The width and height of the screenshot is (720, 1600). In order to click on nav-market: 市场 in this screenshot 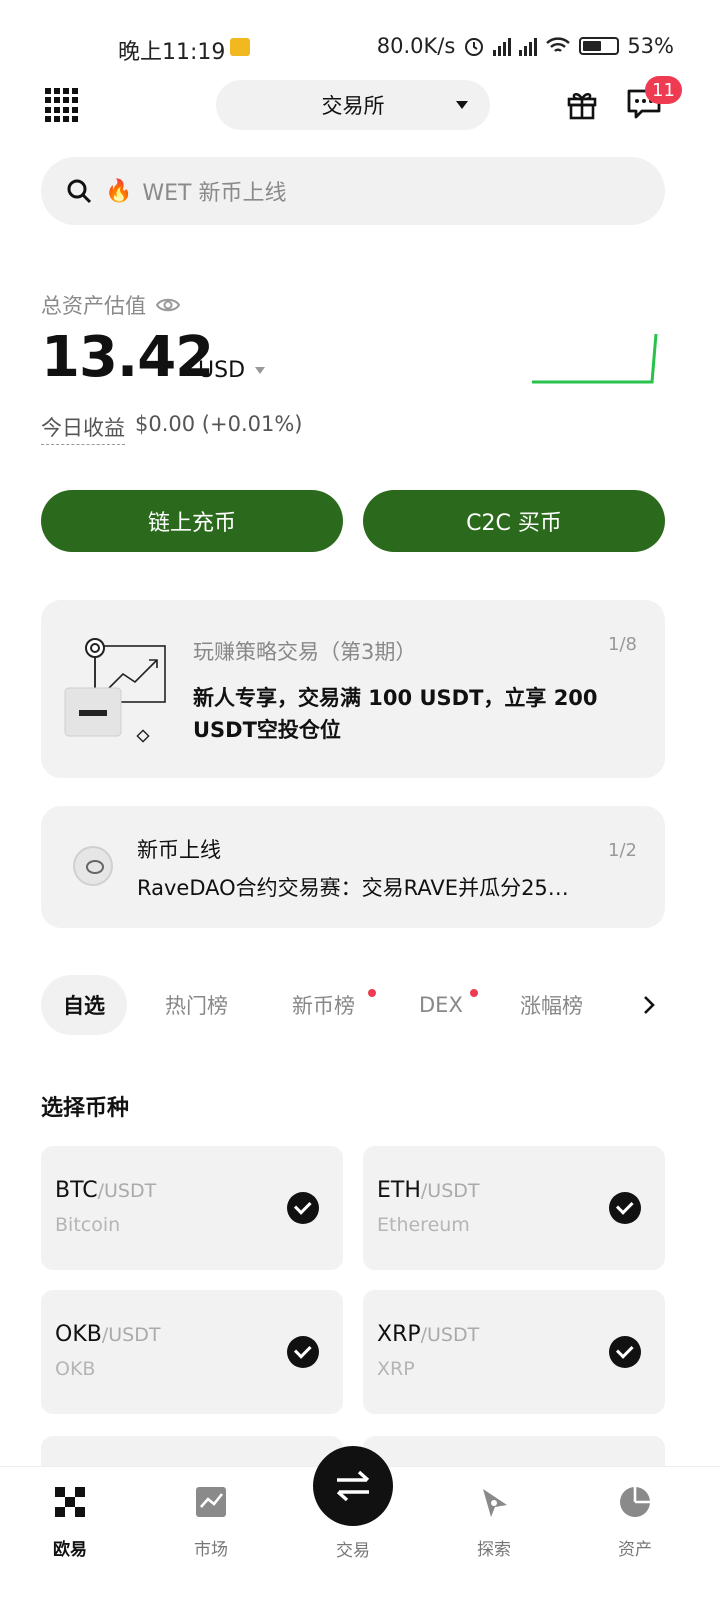, I will do `click(211, 1533)`.